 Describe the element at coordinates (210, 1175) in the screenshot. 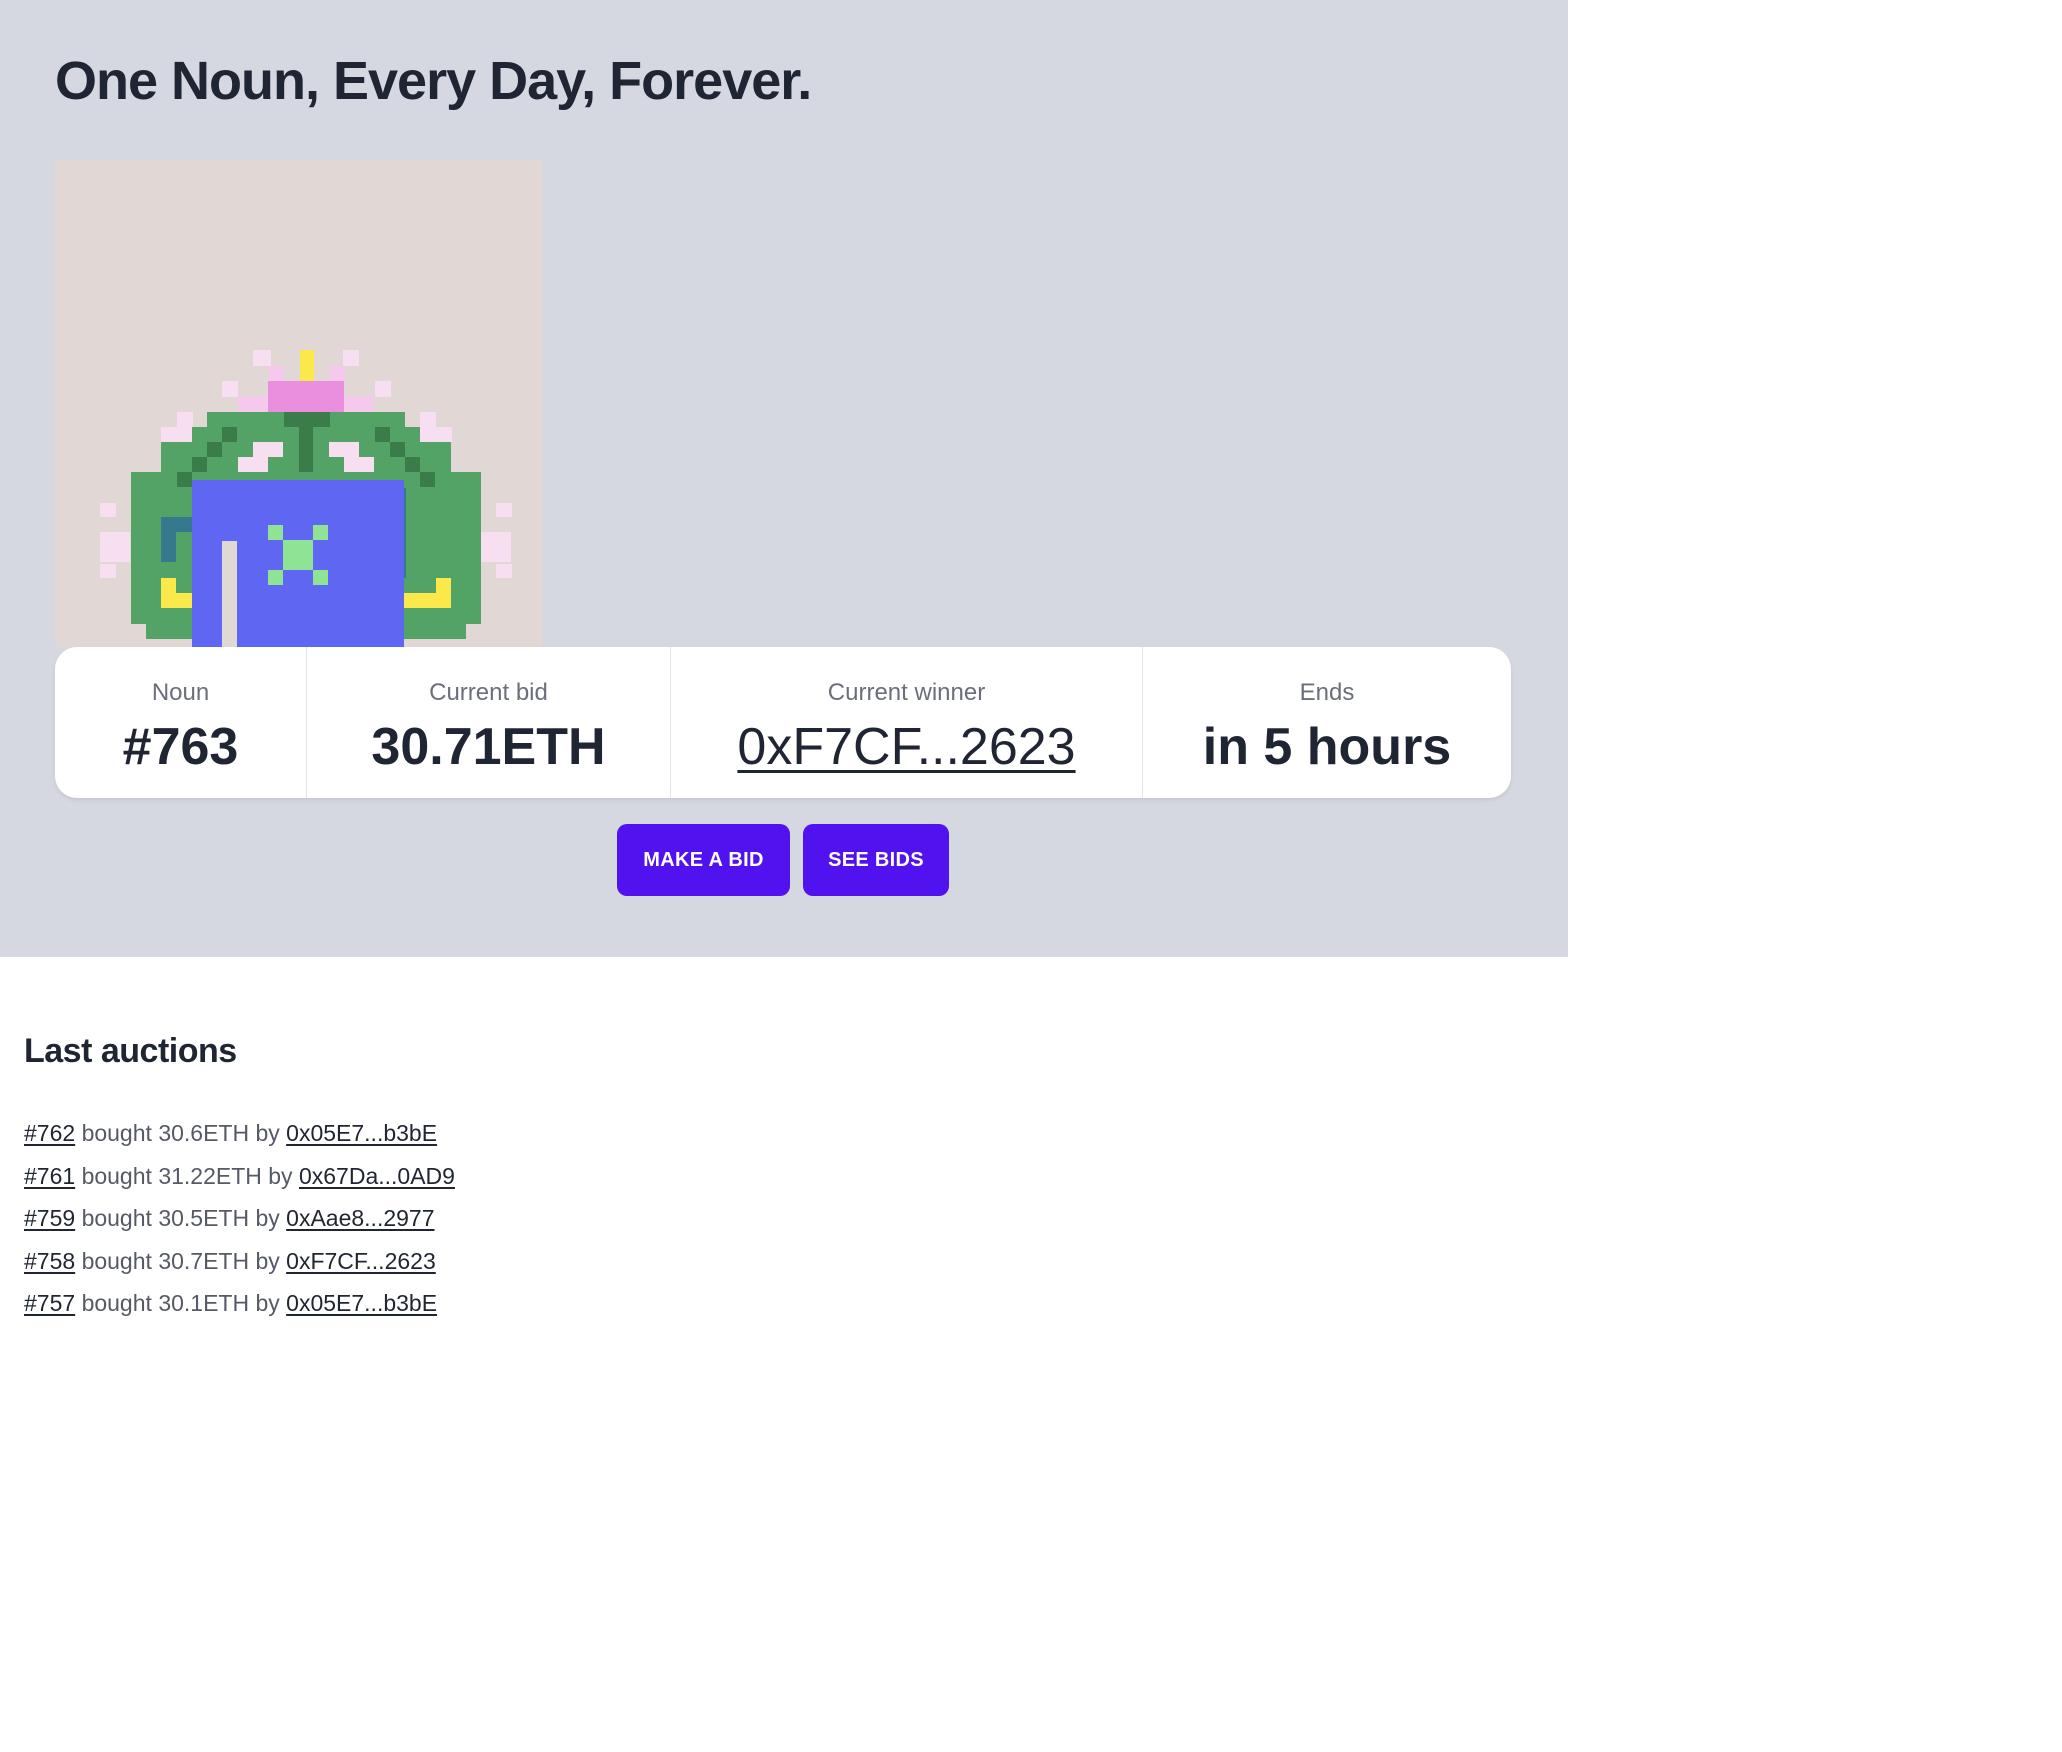

I see `auction-amount: 31.22ETH` at that location.